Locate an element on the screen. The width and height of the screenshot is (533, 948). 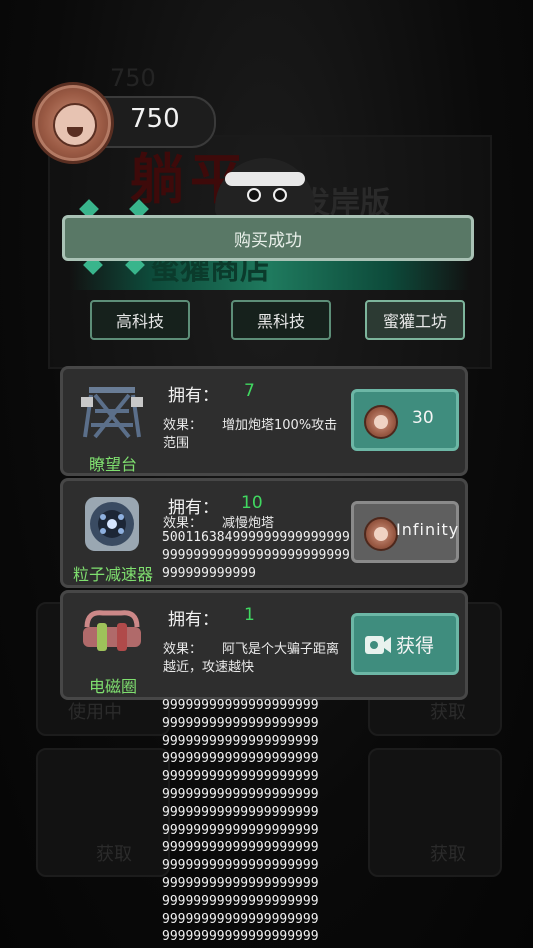
item-effect: 效果： 阿飞是个大骗子距离越近，攻速越快 is located at coordinates (253, 659).